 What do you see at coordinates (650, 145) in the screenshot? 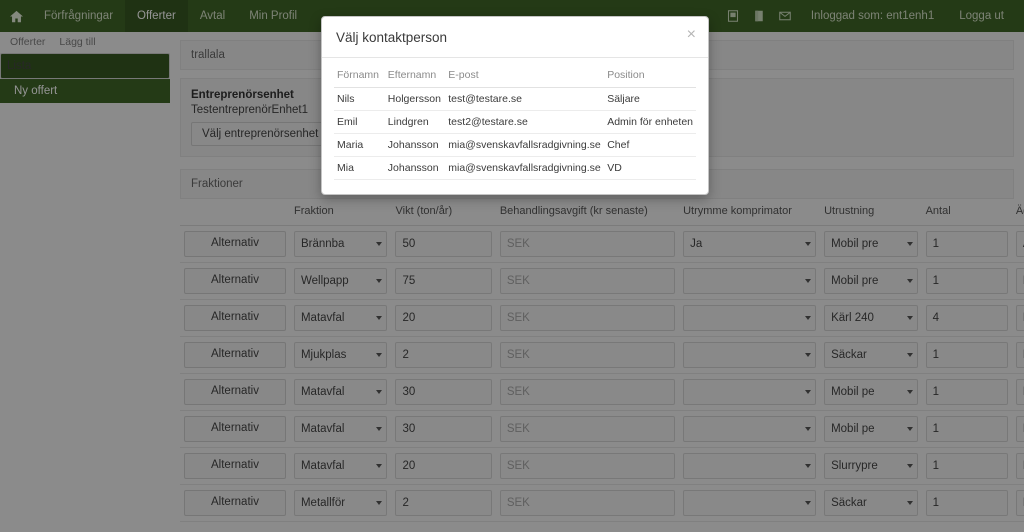
I see `contact-position-cell: Chef` at bounding box center [650, 145].